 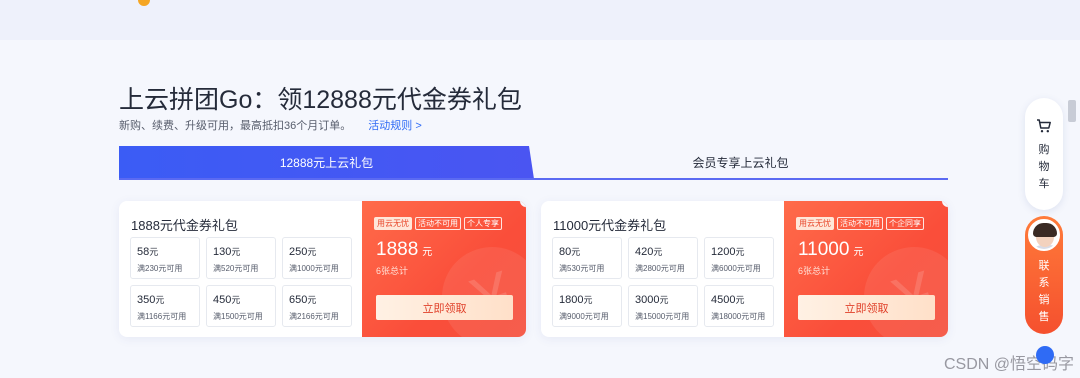 I want to click on promo-panel: ¥ 用云无忧 活动不可用 个企同享 11000元 6张总计 立即领取, so click(x=866, y=269).